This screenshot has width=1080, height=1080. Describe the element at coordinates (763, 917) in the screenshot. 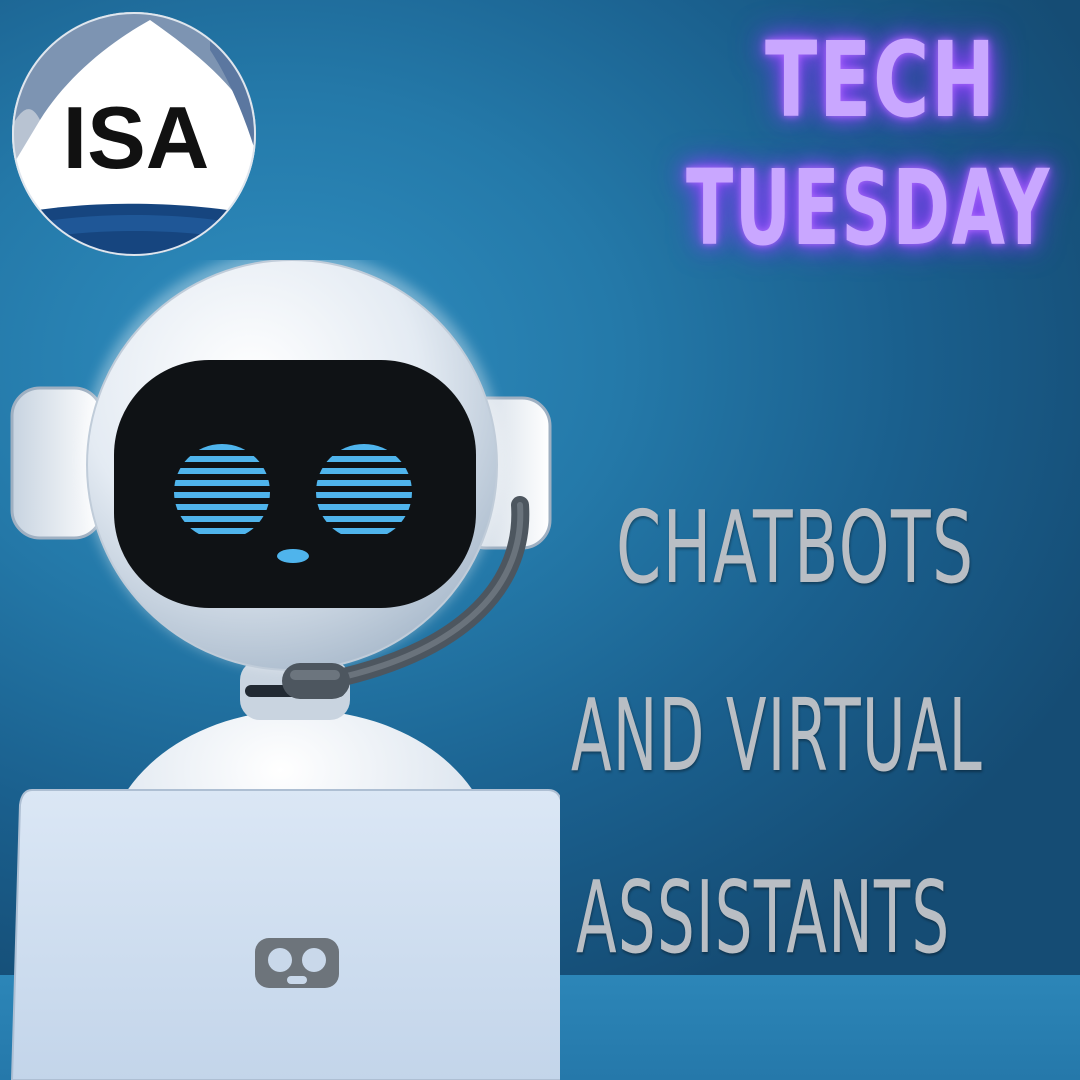

I see `topic-line-assistants: ASSISTANTS` at that location.